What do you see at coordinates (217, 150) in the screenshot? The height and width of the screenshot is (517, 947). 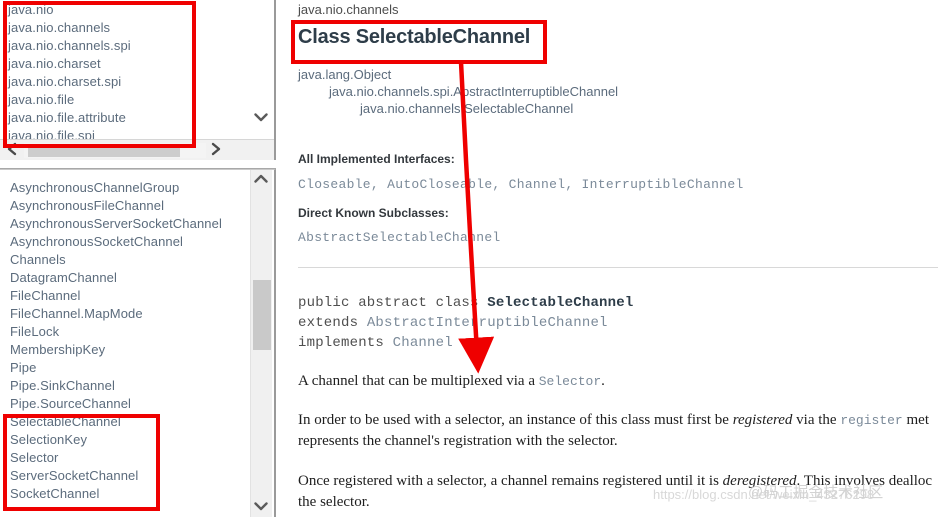 I see `chevron-right-icon` at bounding box center [217, 150].